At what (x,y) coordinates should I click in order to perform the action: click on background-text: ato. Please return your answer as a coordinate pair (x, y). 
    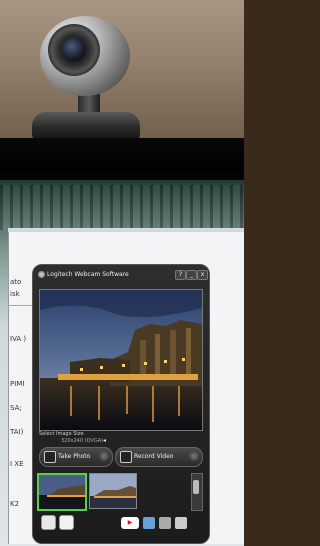
    Looking at the image, I should click on (16, 282).